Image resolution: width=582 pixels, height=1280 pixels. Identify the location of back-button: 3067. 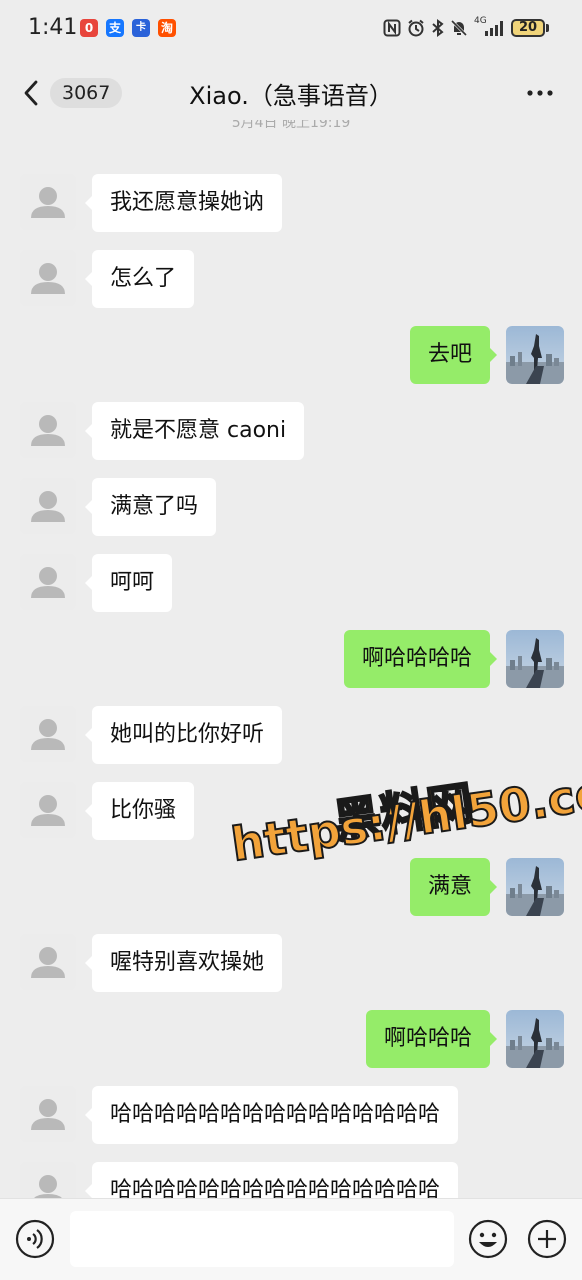
(70, 93).